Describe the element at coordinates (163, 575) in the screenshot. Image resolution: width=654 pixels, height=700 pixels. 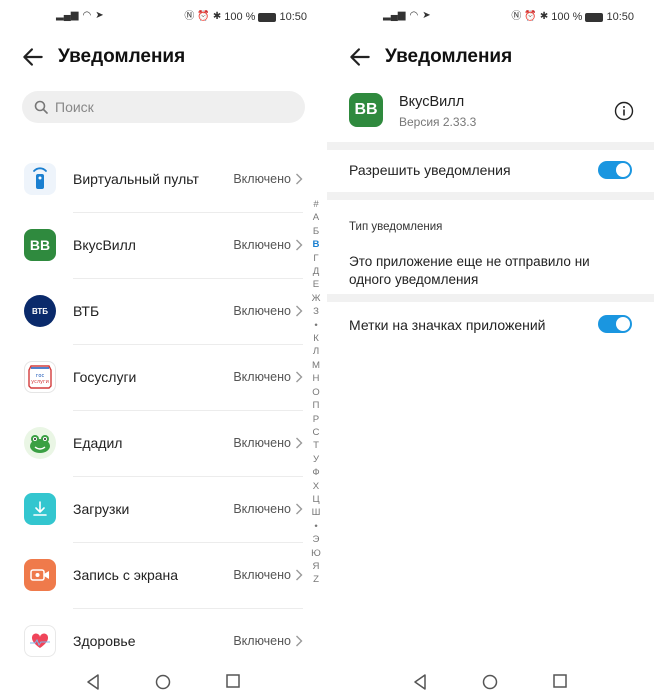
I see `list-item: Запись с экрана Включено` at that location.